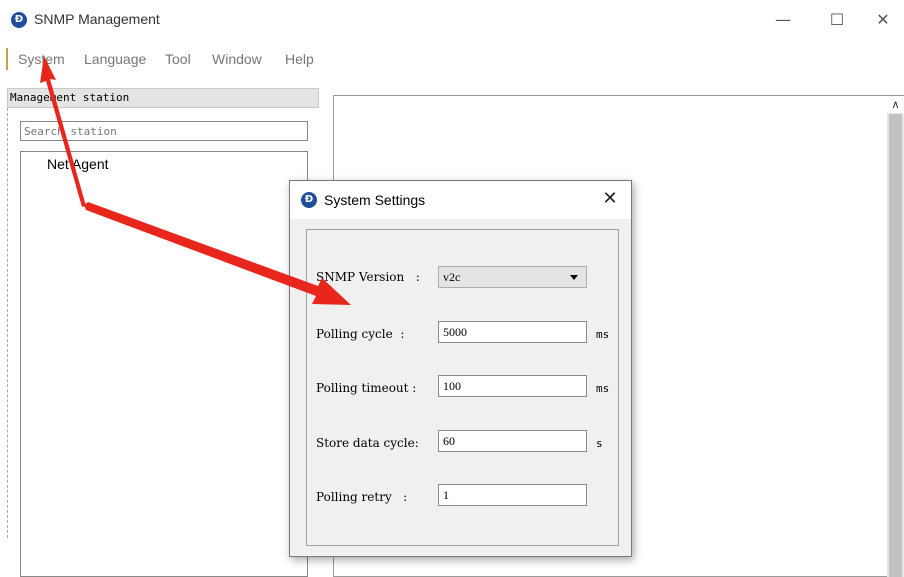  Describe the element at coordinates (512, 386) in the screenshot. I see `polling-timeout-input: 100` at that location.